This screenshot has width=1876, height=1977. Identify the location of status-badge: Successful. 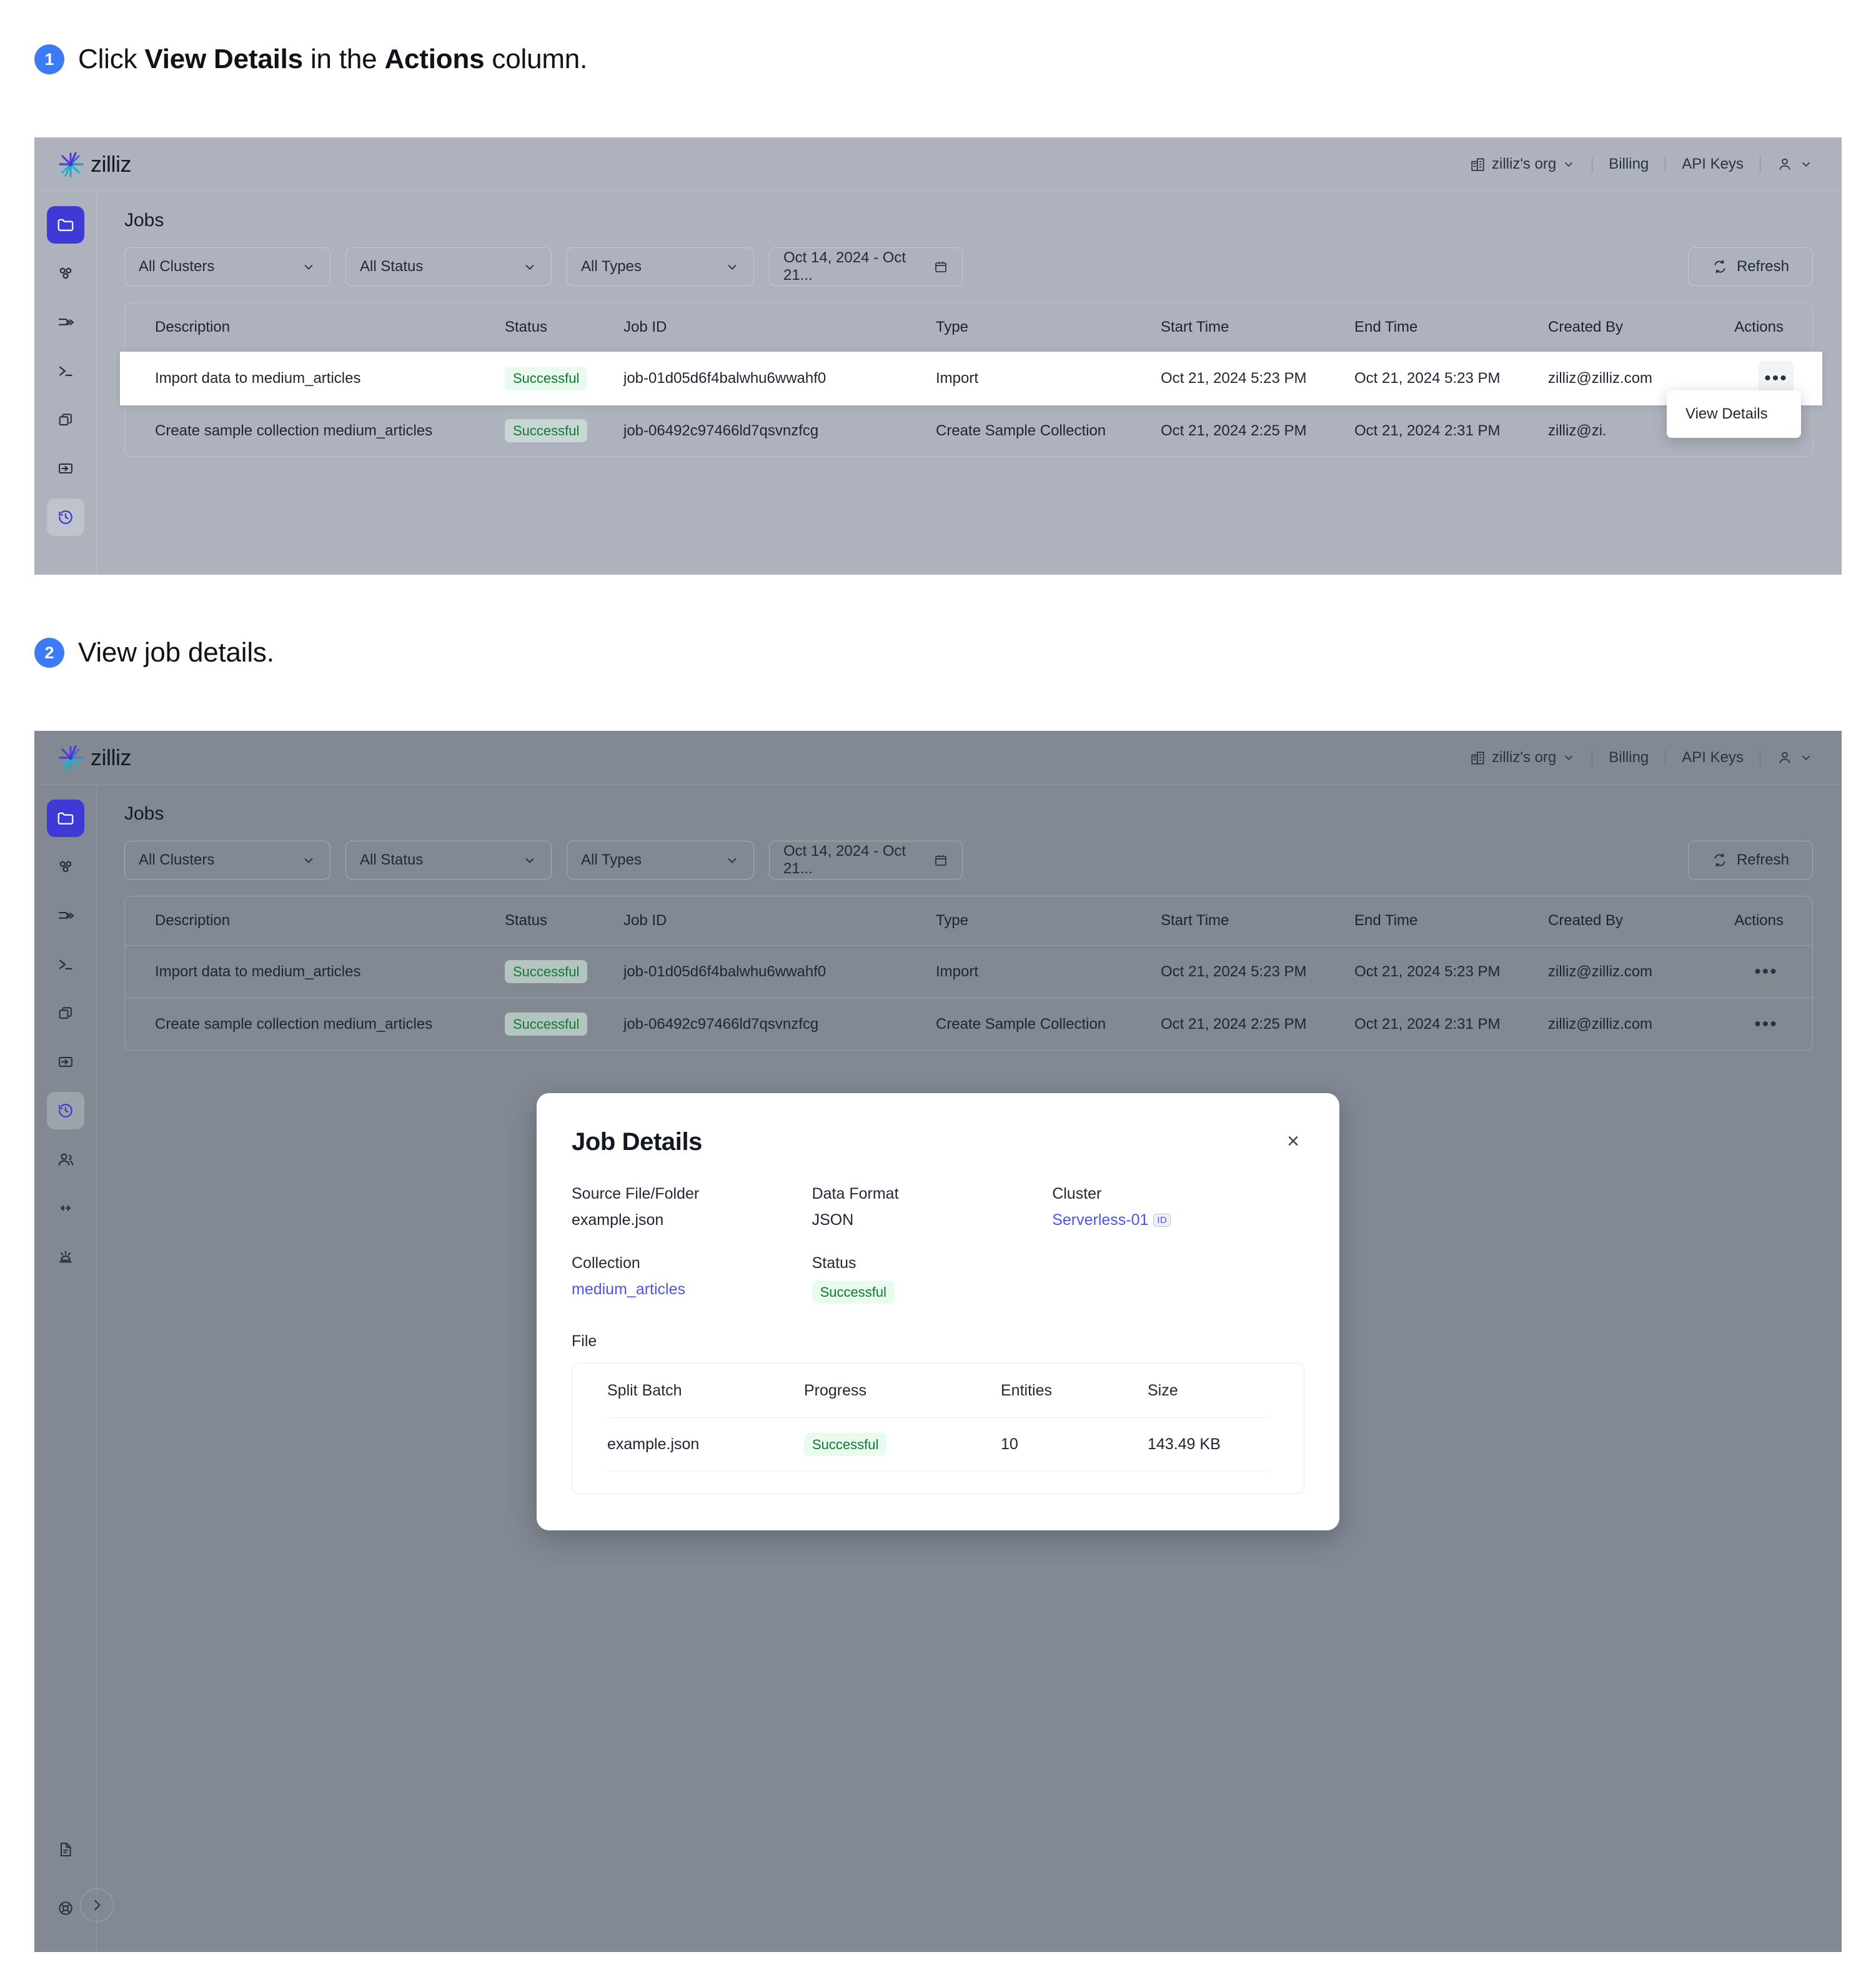
(547, 378).